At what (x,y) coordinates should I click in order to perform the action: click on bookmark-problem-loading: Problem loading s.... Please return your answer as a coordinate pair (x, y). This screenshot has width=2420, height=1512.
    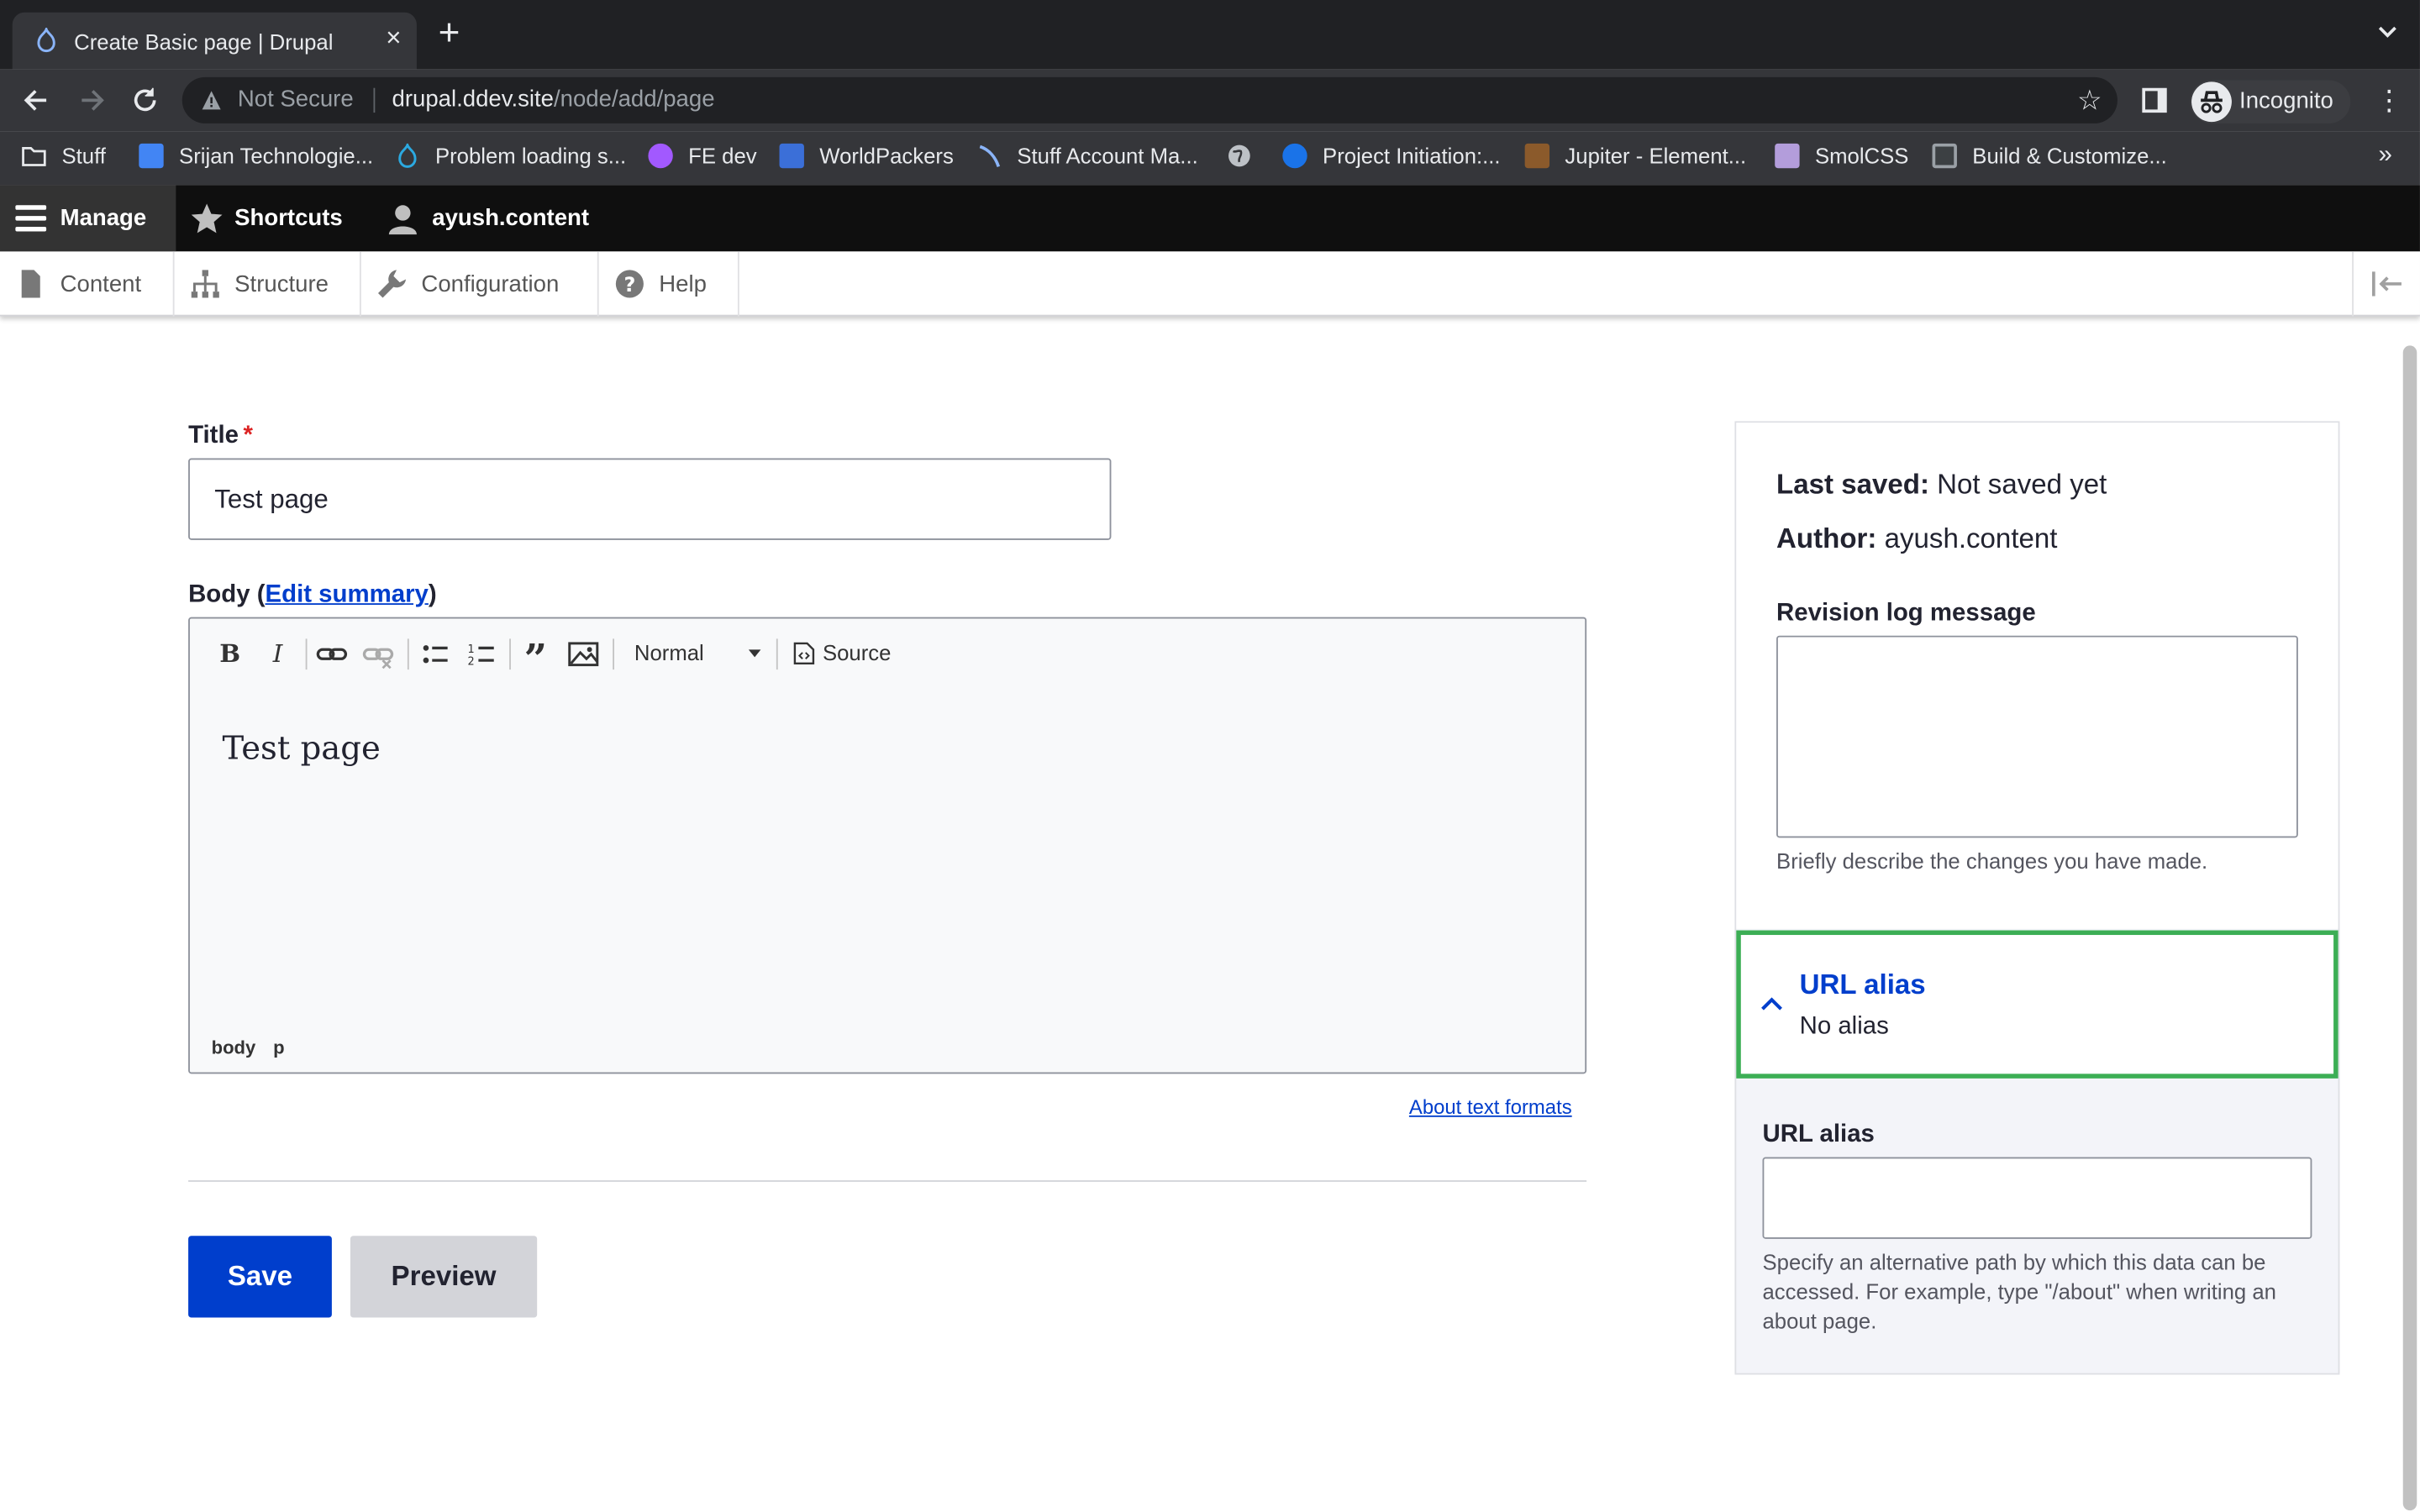
    Looking at the image, I should click on (511, 157).